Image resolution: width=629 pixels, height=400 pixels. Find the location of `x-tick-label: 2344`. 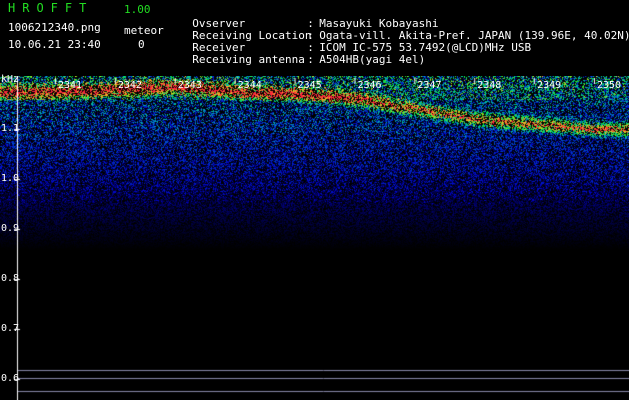

x-tick-label: 2344 is located at coordinates (249, 85).